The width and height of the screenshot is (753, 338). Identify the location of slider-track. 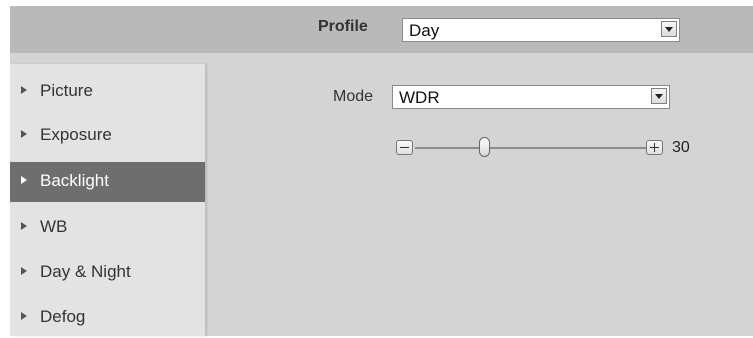
(530, 148).